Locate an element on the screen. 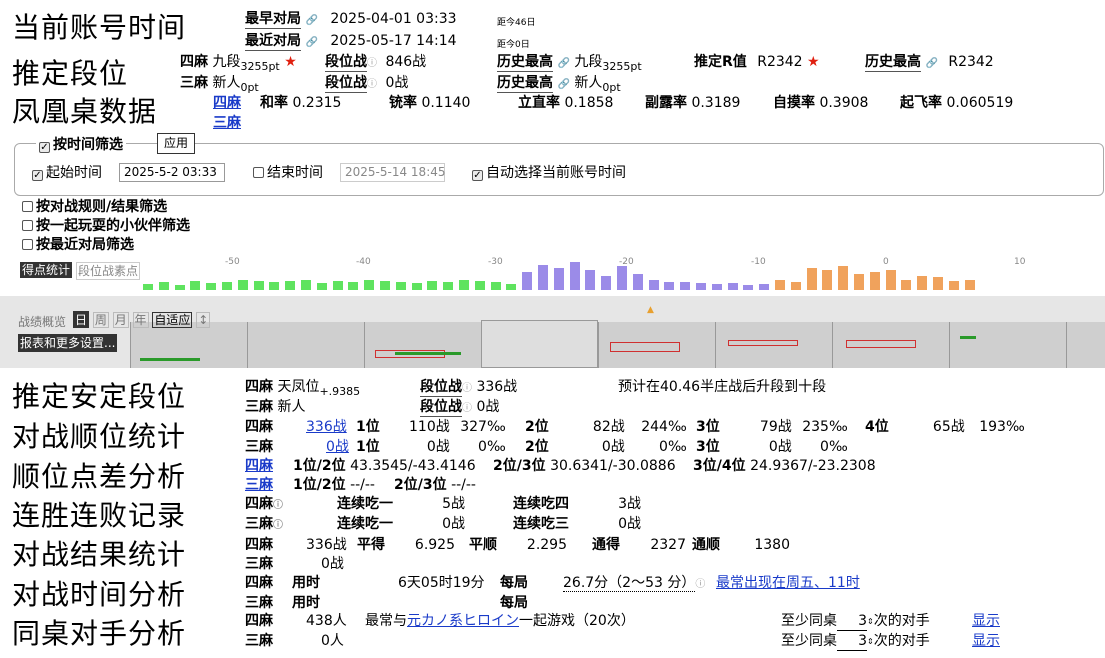 This screenshot has width=1105, height=658. latest-value: 2025-05-17 14:14 is located at coordinates (393, 41).